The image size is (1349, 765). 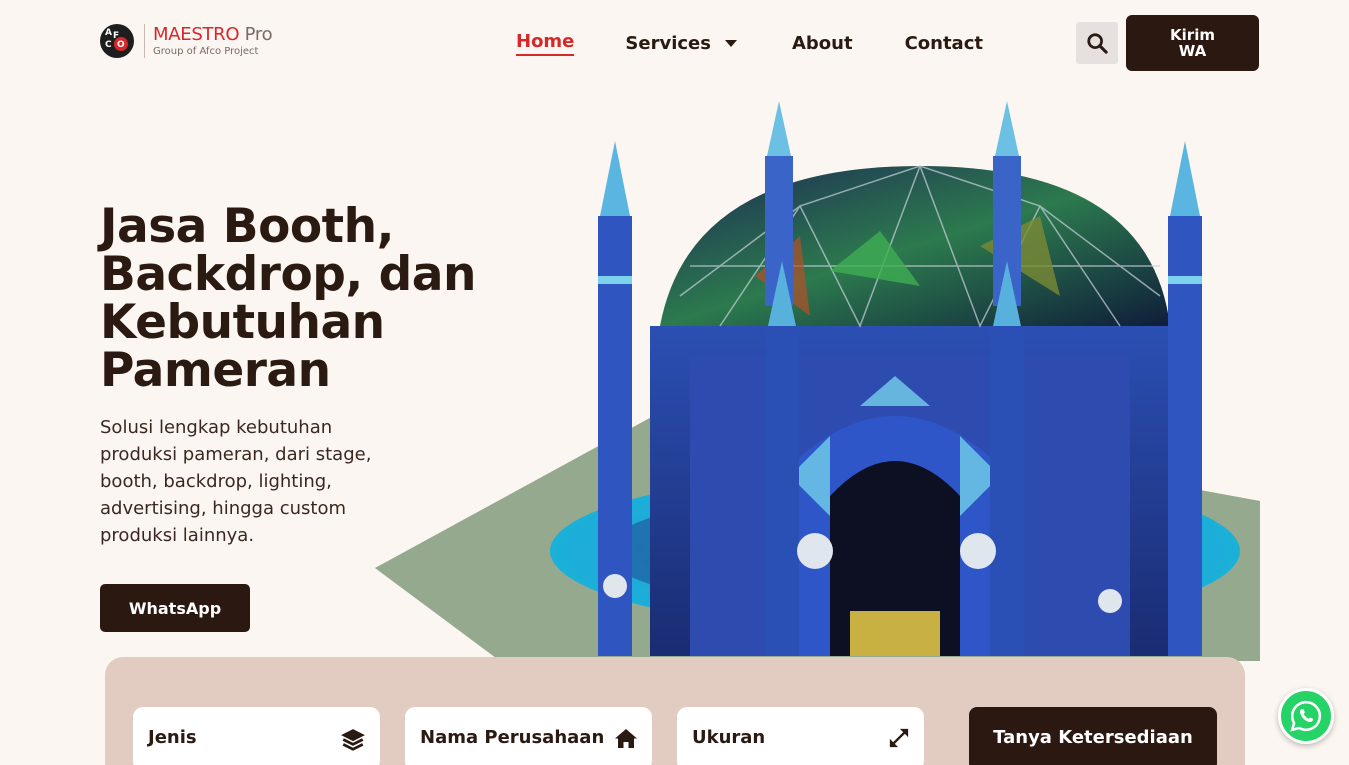 I want to click on expand-icon, so click(x=899, y=738).